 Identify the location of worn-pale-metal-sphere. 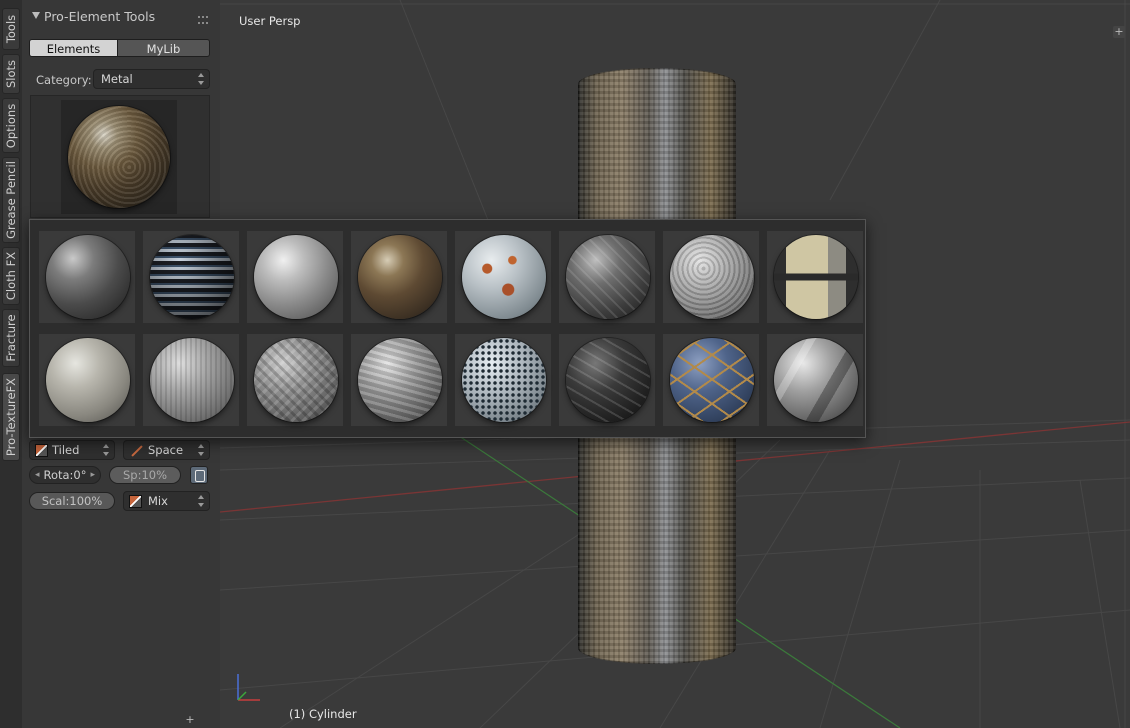
(88, 380).